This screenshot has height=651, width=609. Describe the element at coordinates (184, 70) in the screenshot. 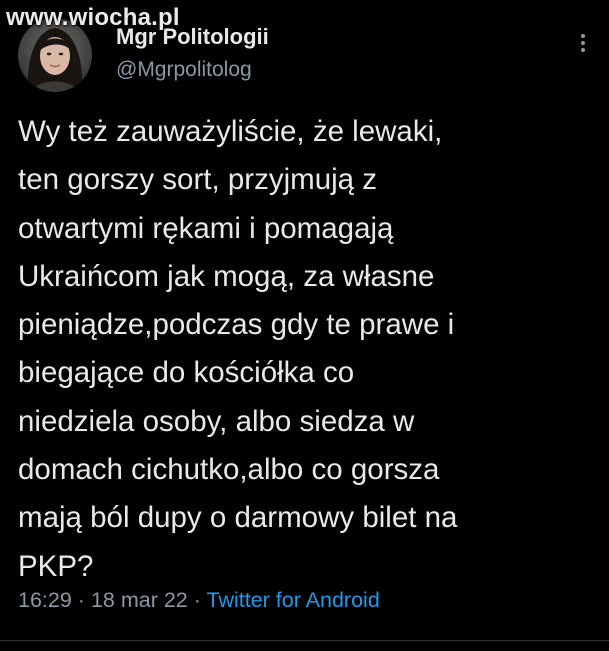

I see `author-handle: @Mgrpolitolog` at that location.